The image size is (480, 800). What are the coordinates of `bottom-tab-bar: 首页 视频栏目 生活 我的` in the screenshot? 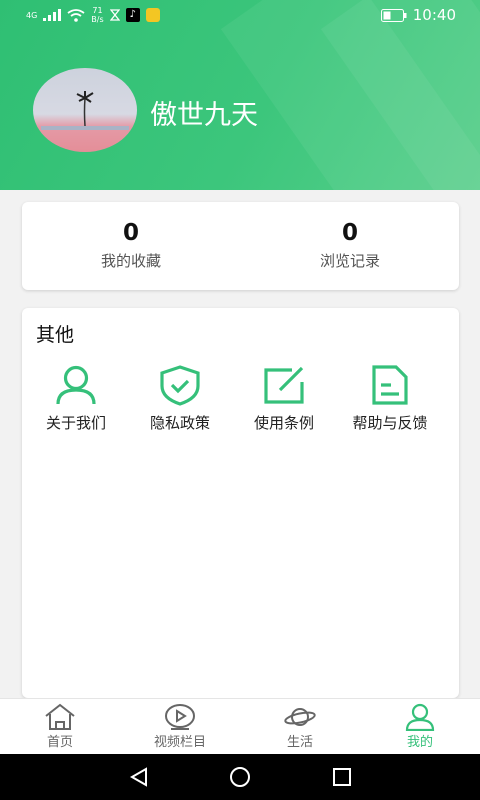 It's located at (240, 726).